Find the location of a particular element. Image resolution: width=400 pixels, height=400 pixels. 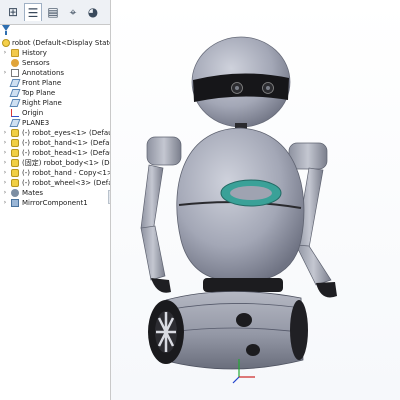

sensor-icon is located at coordinates (15, 63).